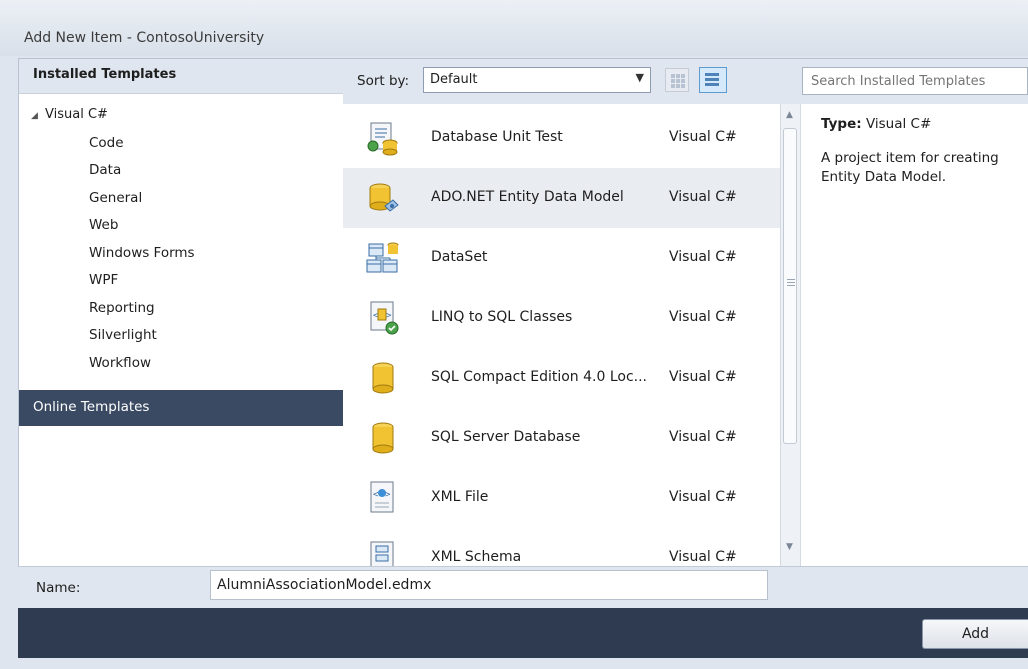  I want to click on search-installed-templates-input, so click(915, 81).